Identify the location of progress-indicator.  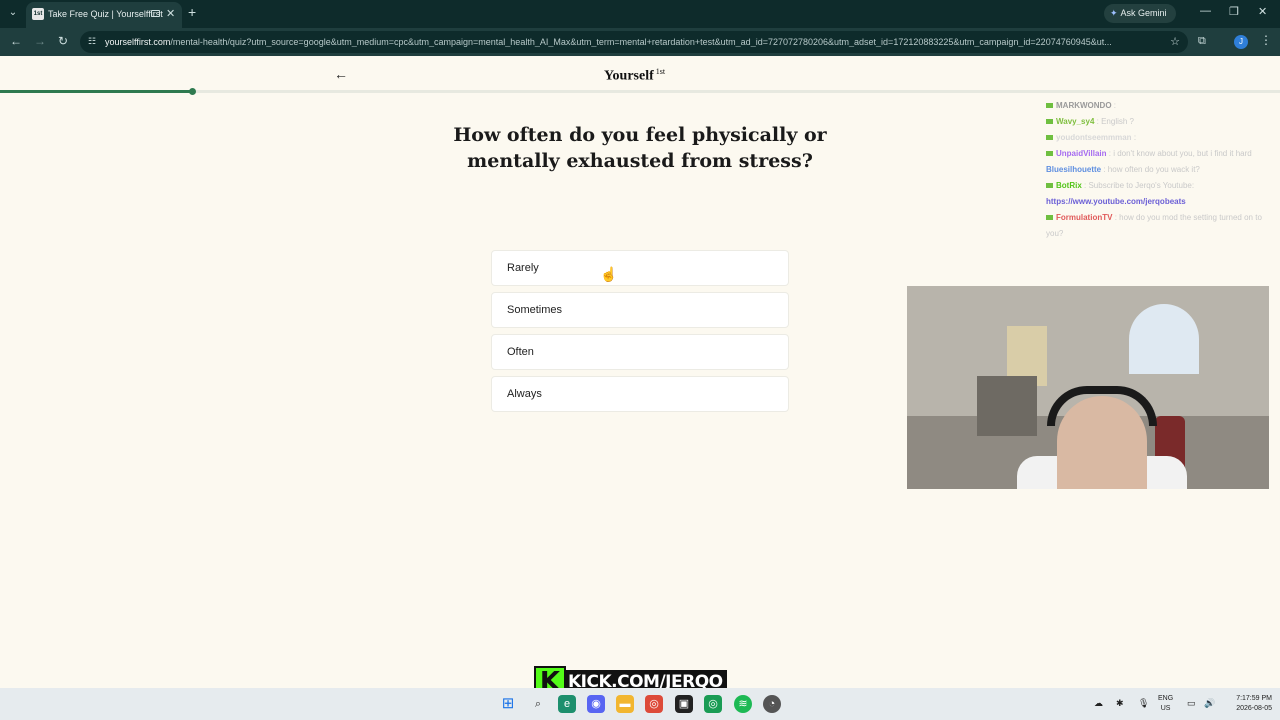
(192, 91).